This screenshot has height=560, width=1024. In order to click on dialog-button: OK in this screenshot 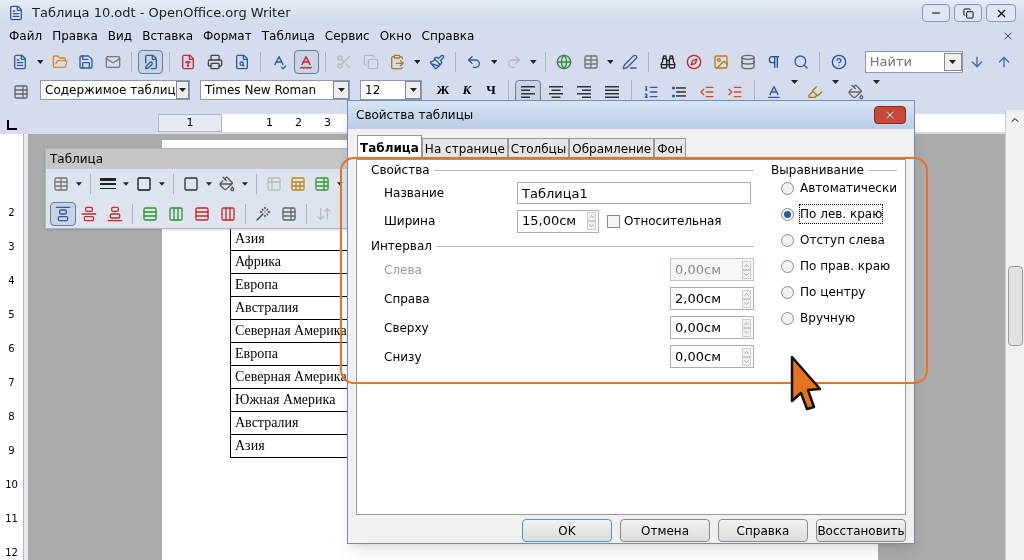, I will do `click(567, 530)`.